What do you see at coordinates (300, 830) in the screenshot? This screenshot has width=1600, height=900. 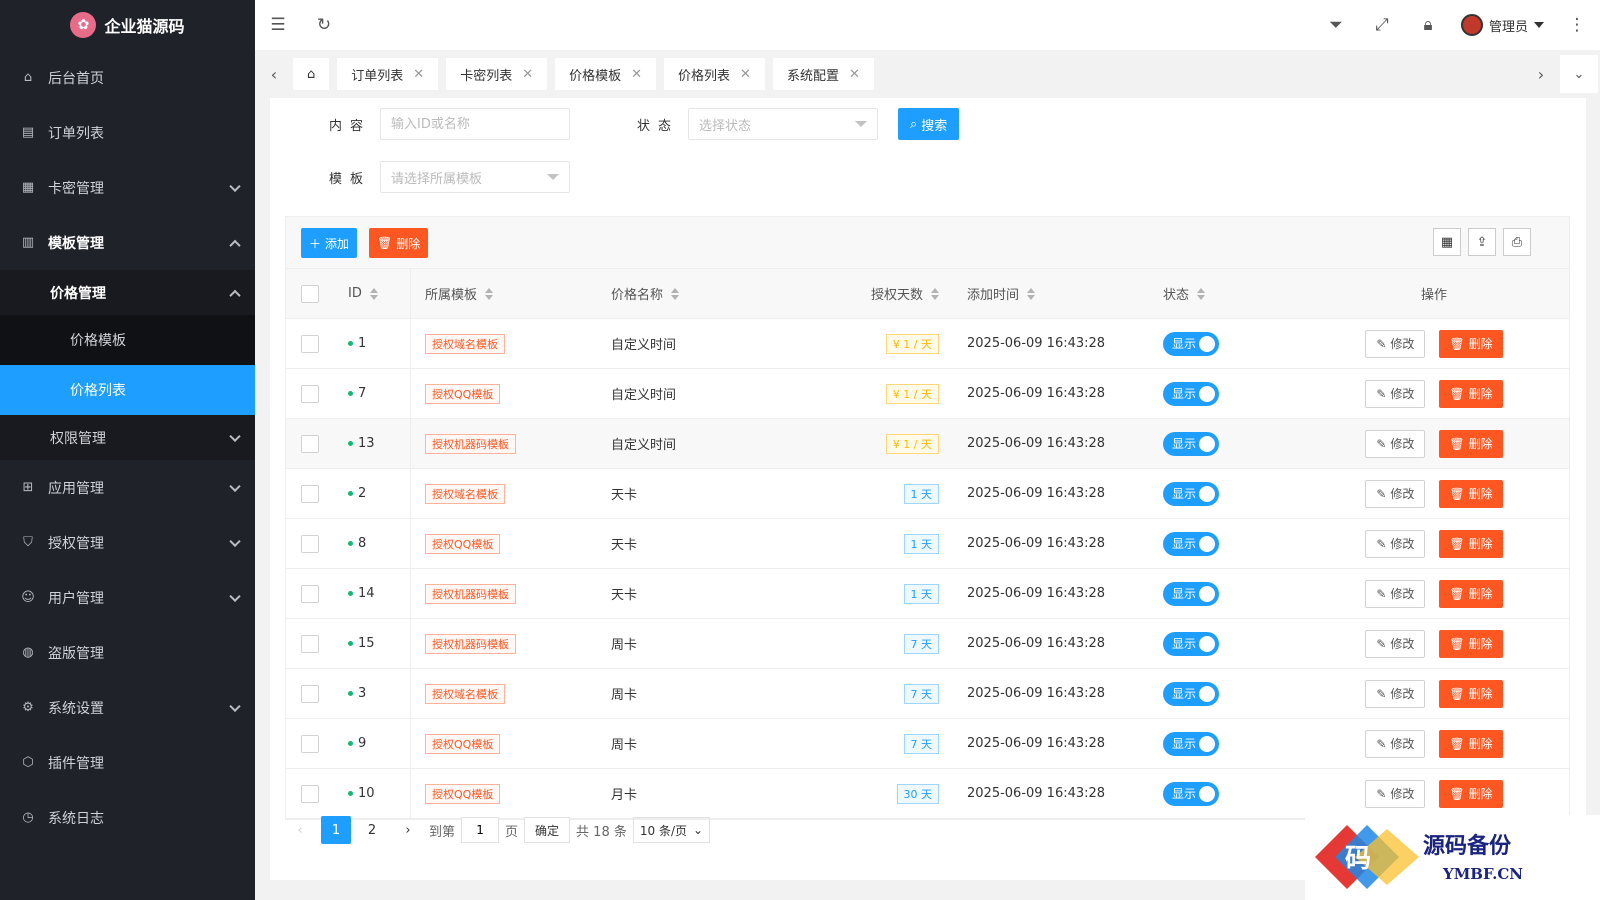 I see `prev-page-icon: ‹` at bounding box center [300, 830].